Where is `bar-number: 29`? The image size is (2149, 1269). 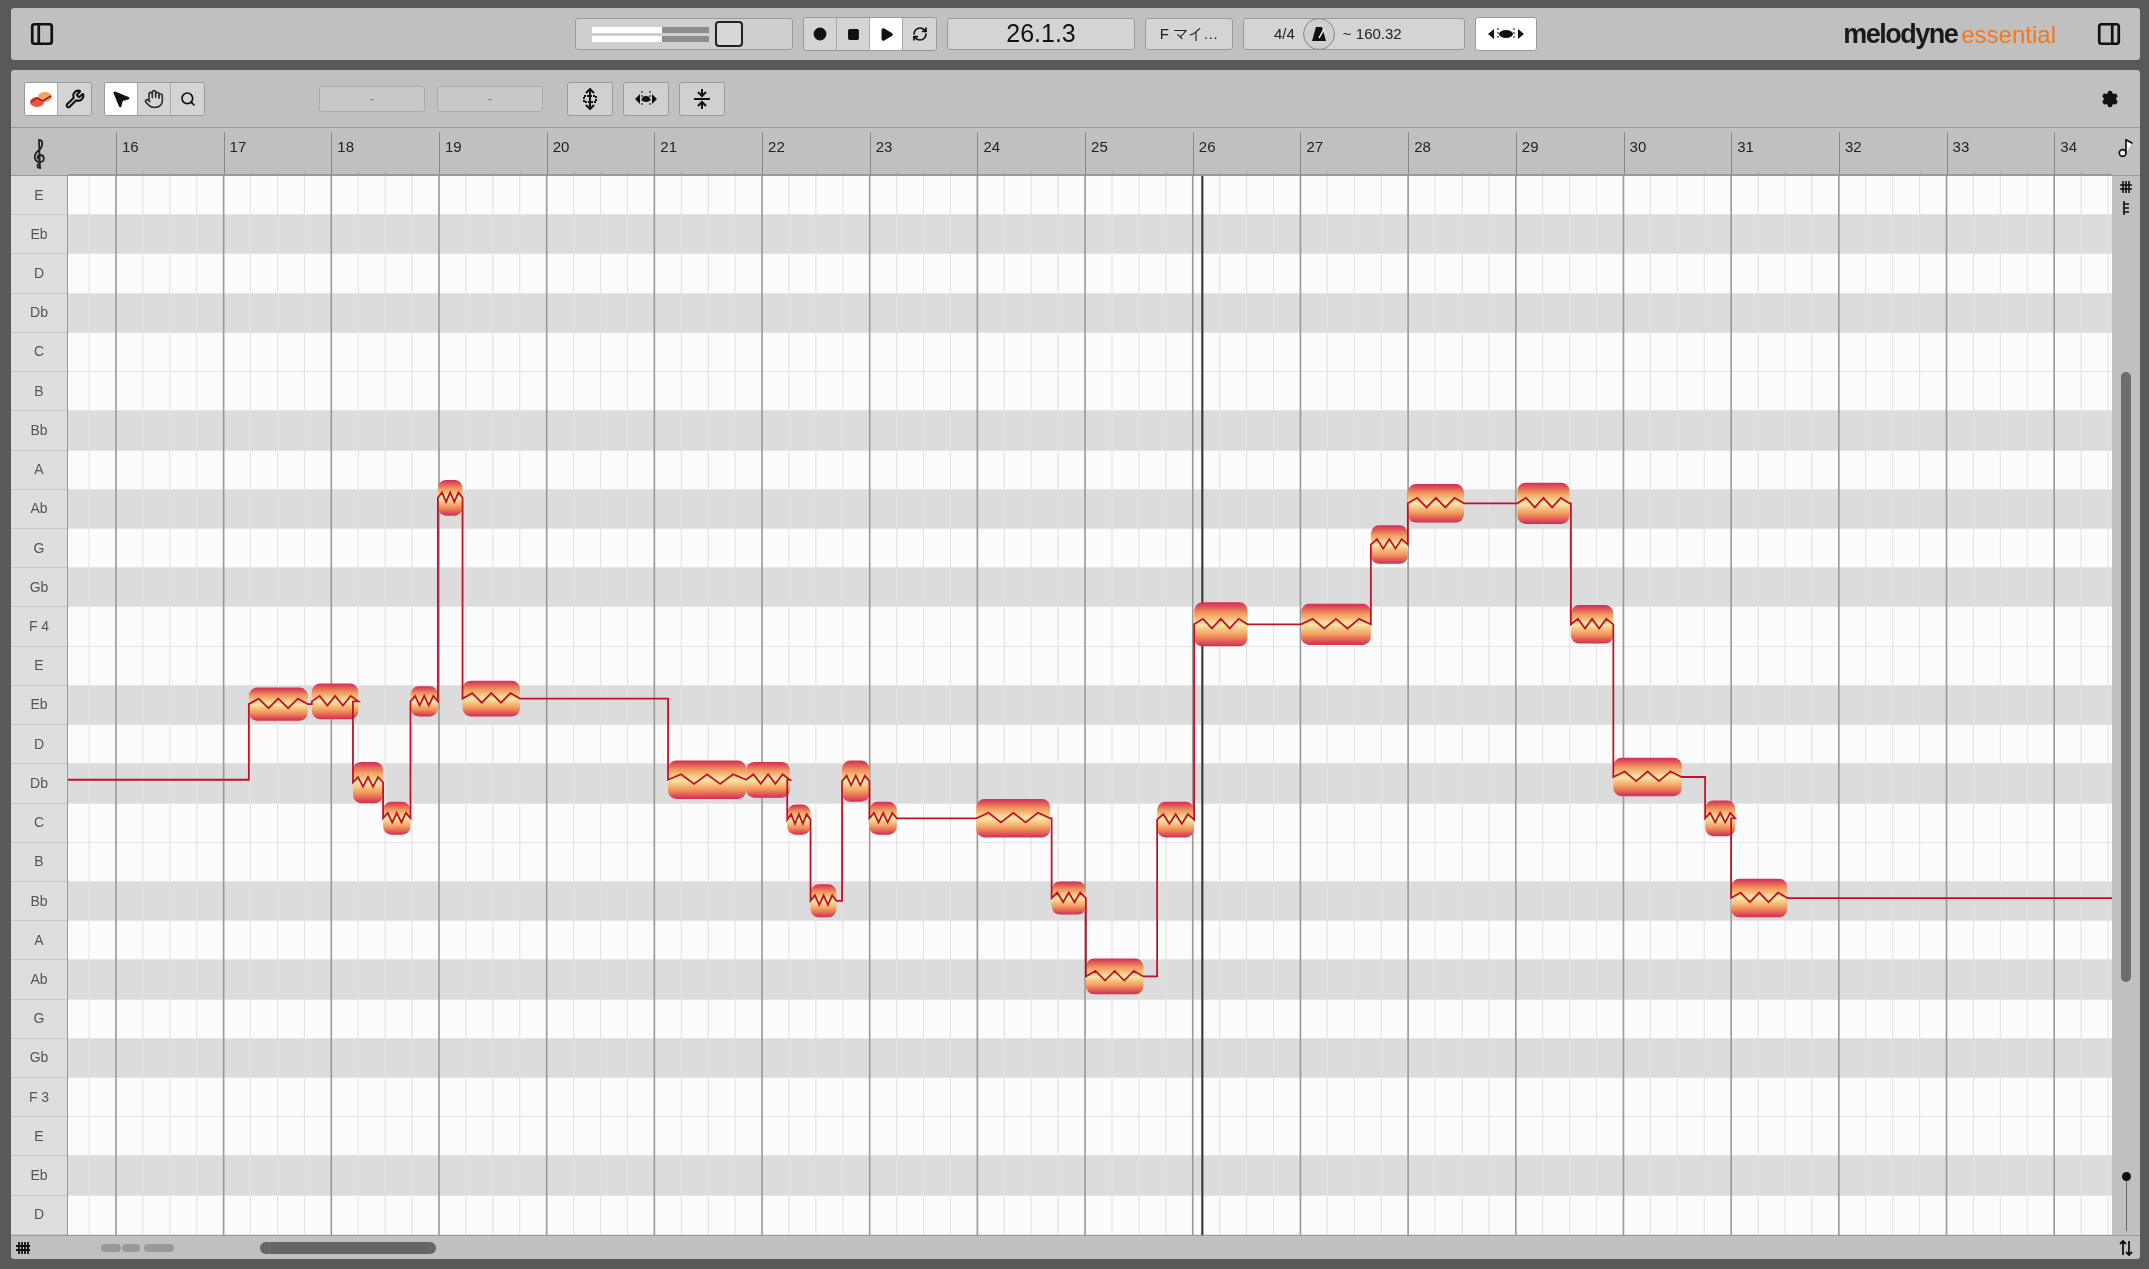
bar-number: 29 is located at coordinates (1530, 146).